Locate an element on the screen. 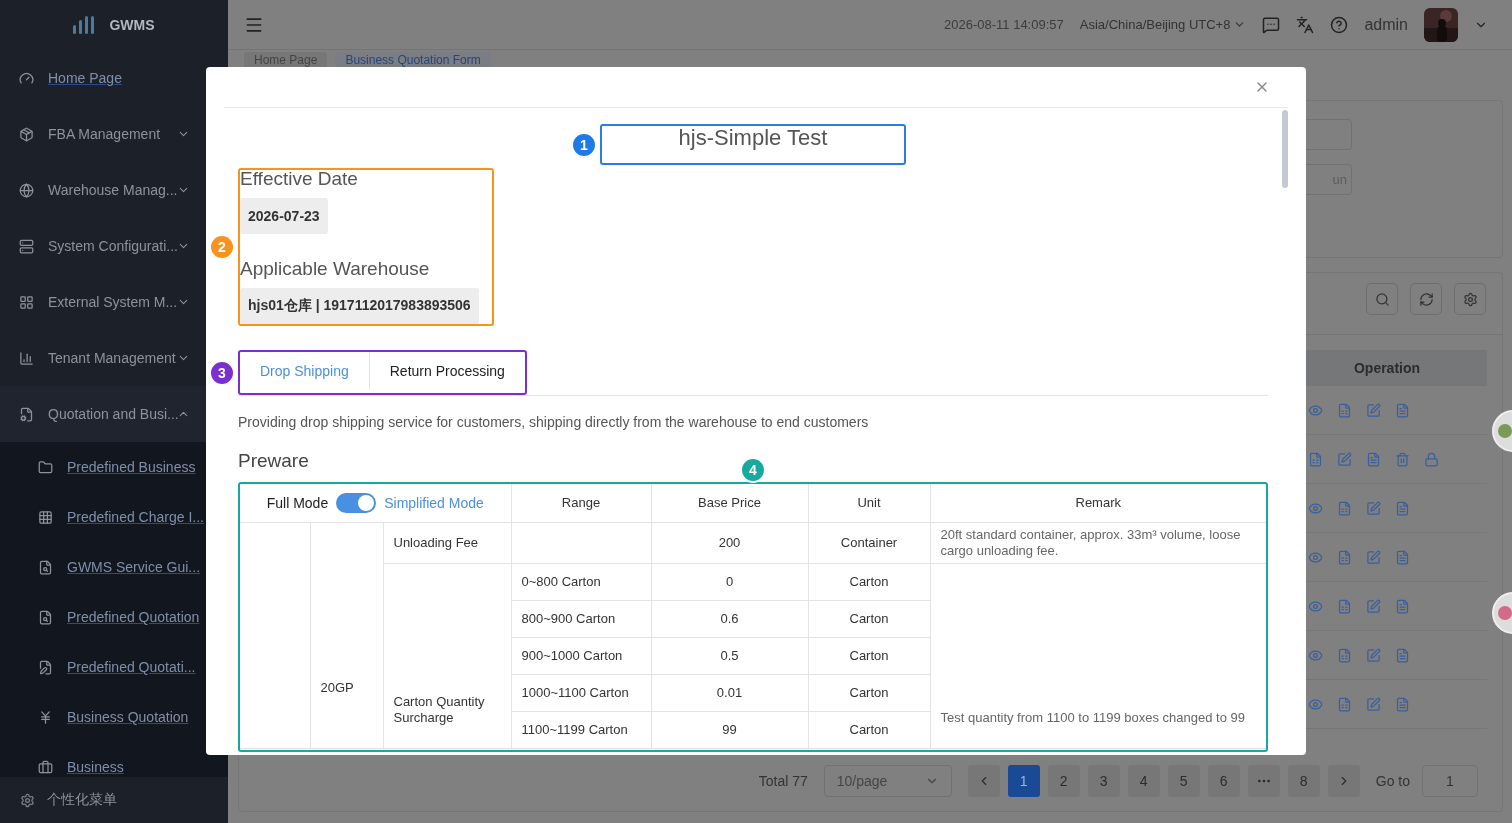 The height and width of the screenshot is (823, 1512). page-button: 8 is located at coordinates (1303, 781).